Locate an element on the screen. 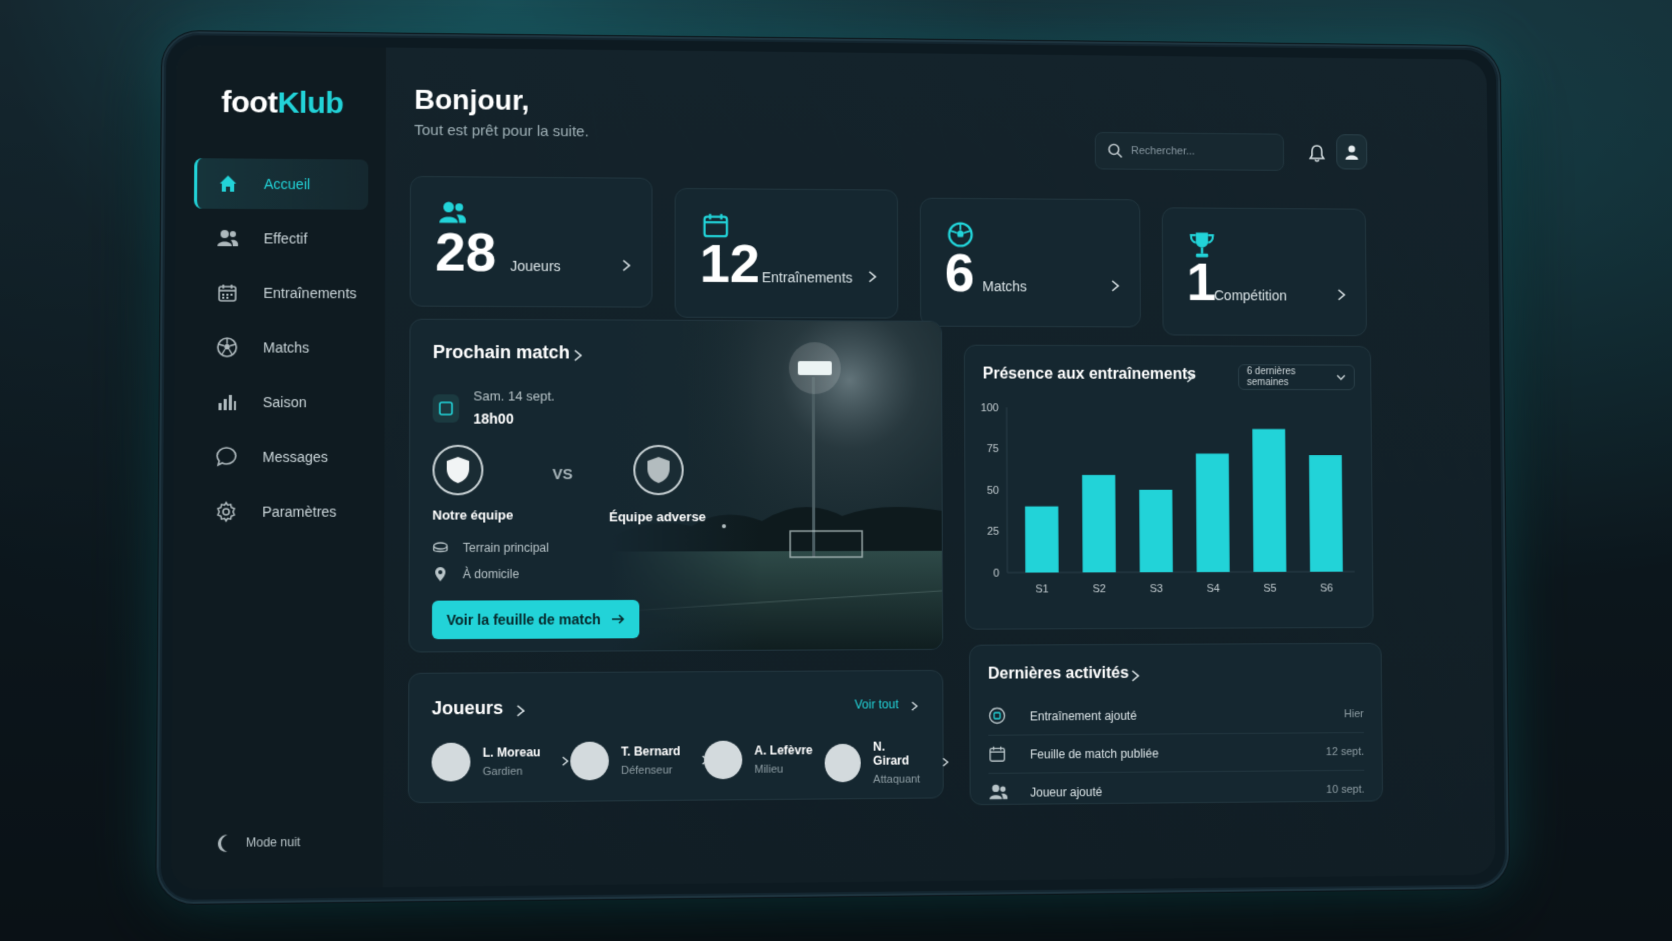 This screenshot has height=941, width=1672. sidebar-item-parametres: Paramètres is located at coordinates (279, 511).